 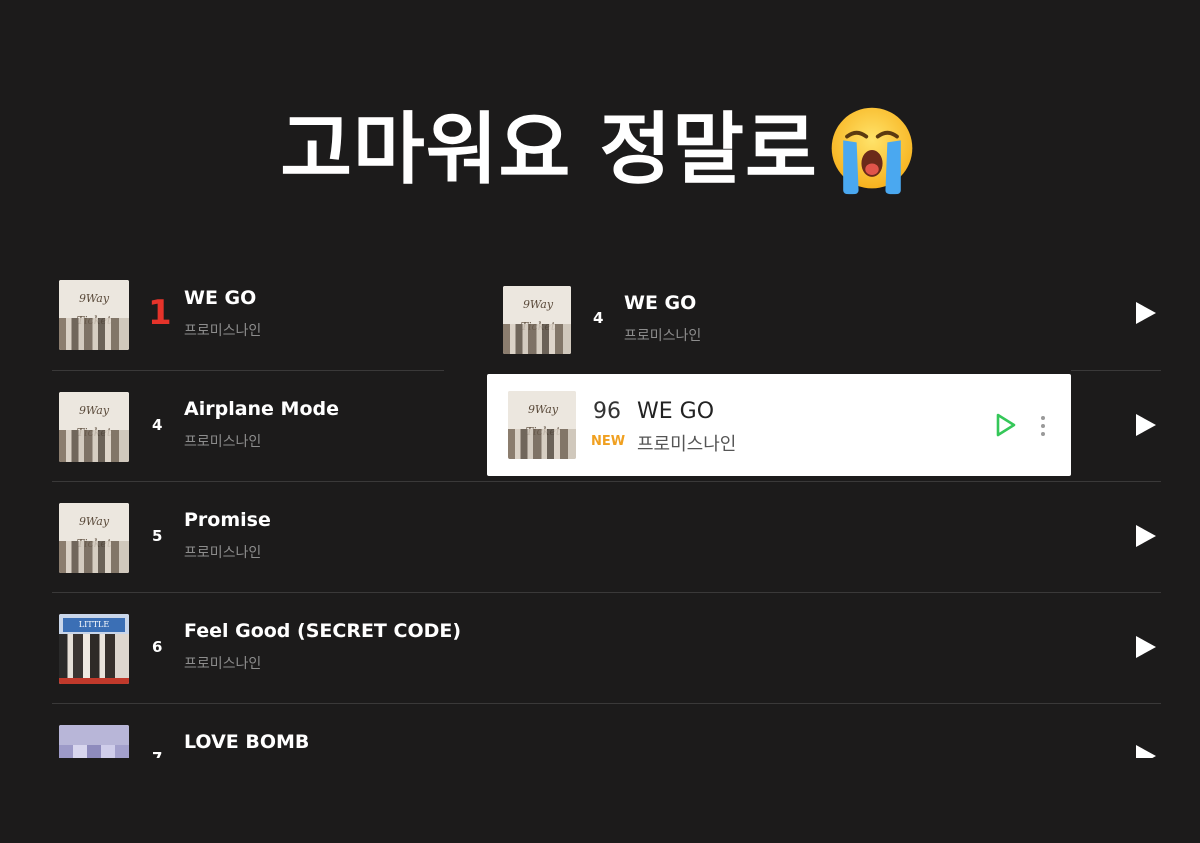 I want to click on album-cover: LITTLE MIXED, so click(x=94, y=649).